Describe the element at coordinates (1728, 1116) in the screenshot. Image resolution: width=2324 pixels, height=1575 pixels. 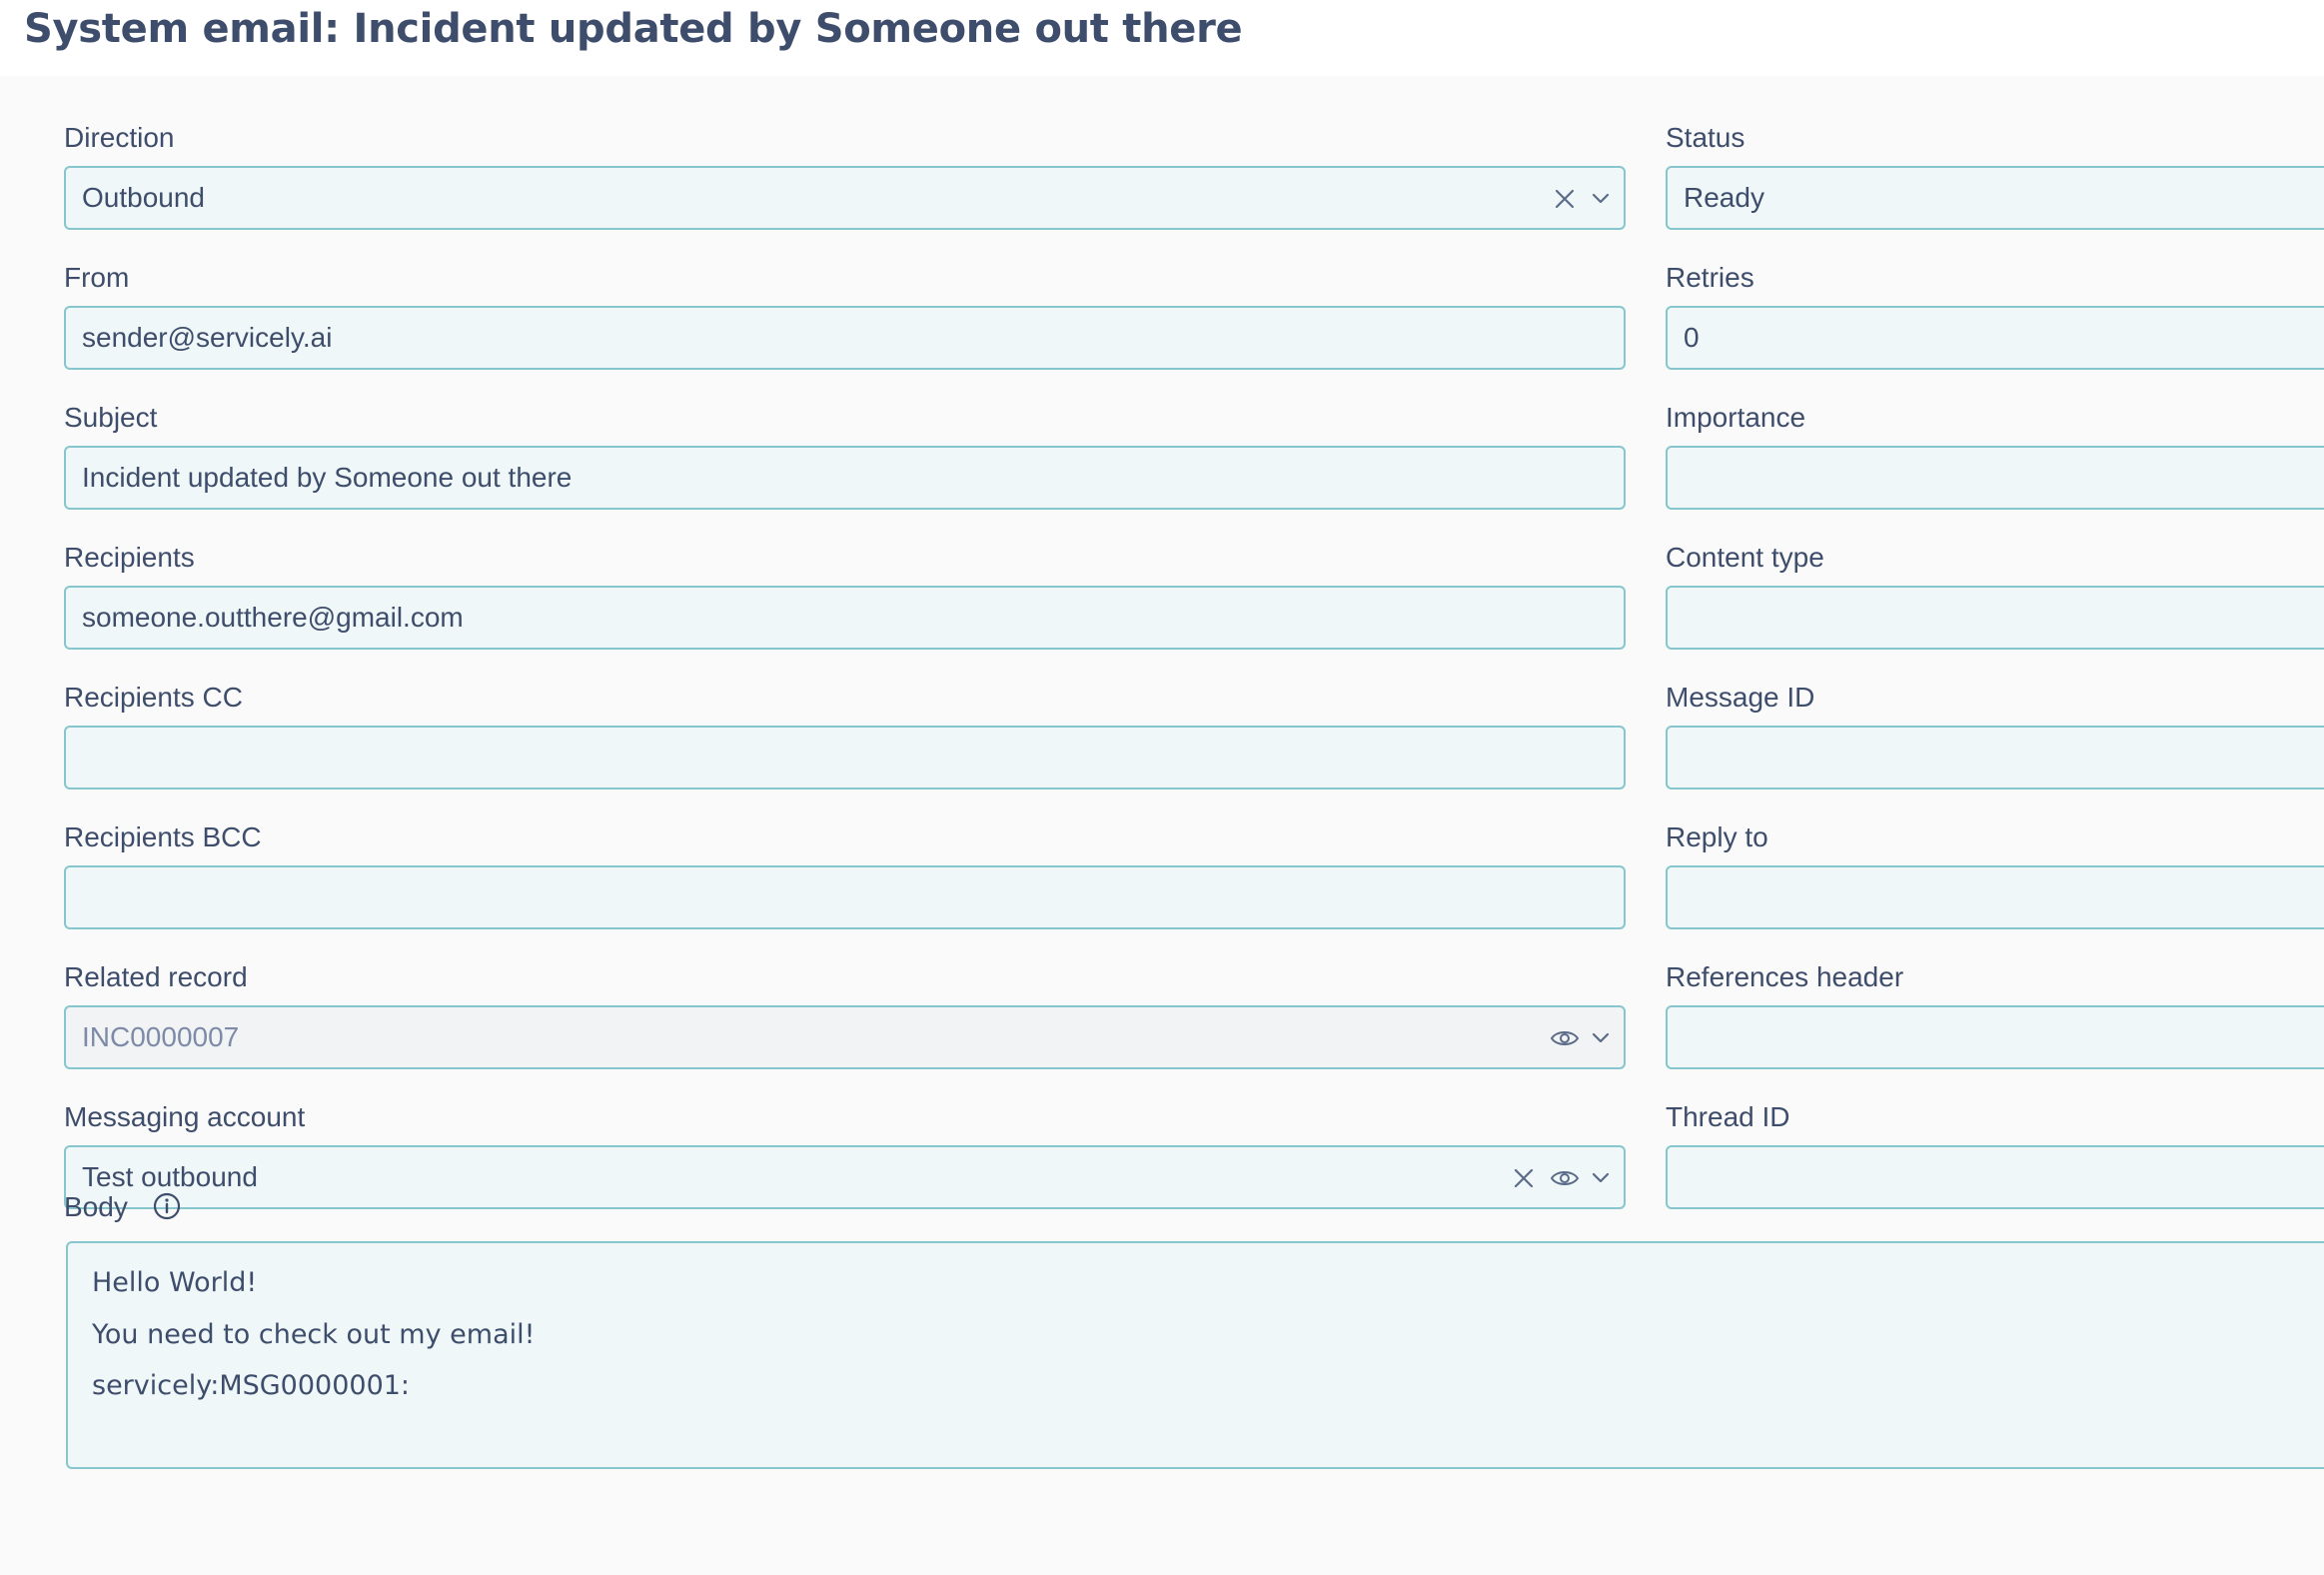
I see `thread-id-label: Thread ID` at that location.